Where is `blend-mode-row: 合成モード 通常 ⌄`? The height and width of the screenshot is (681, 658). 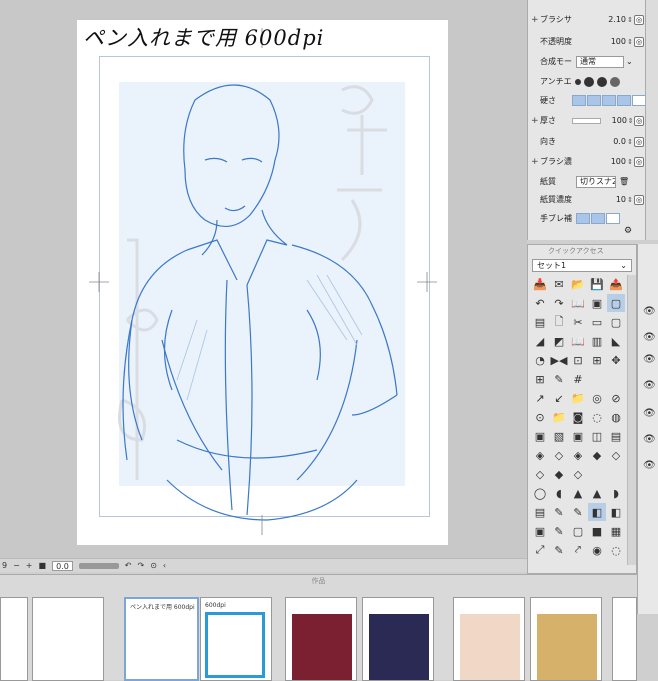 blend-mode-row: 合成モード 通常 ⌄ is located at coordinates (587, 61).